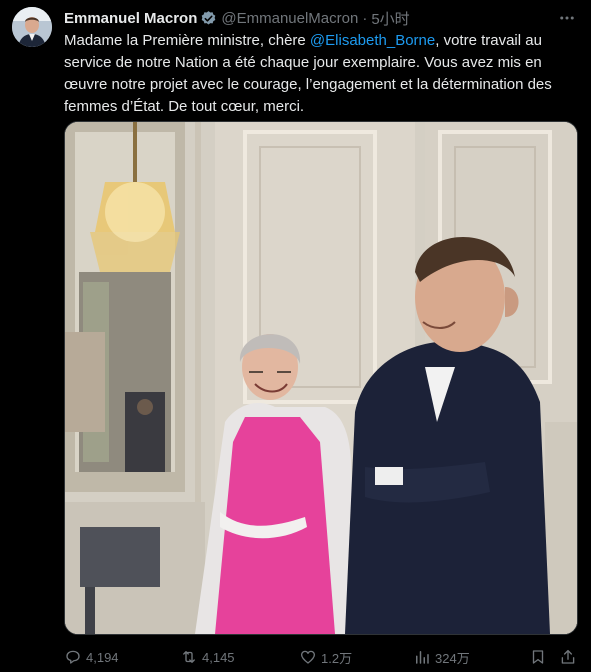 Image resolution: width=591 pixels, height=672 pixels. I want to click on author-name: Emmanuel Macron, so click(130, 18).